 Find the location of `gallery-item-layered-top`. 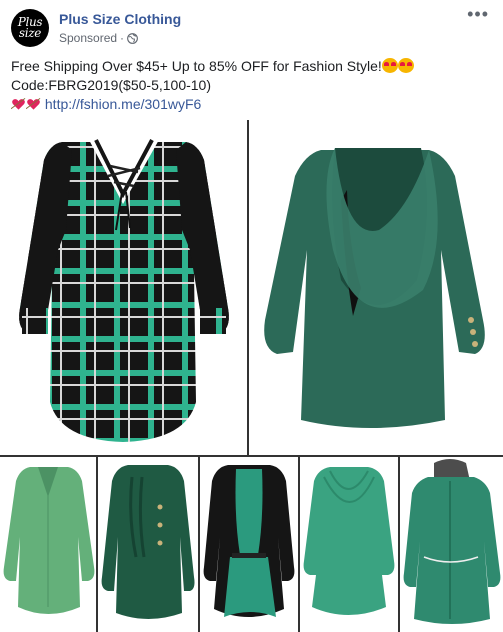

gallery-item-layered-top is located at coordinates (249, 544).